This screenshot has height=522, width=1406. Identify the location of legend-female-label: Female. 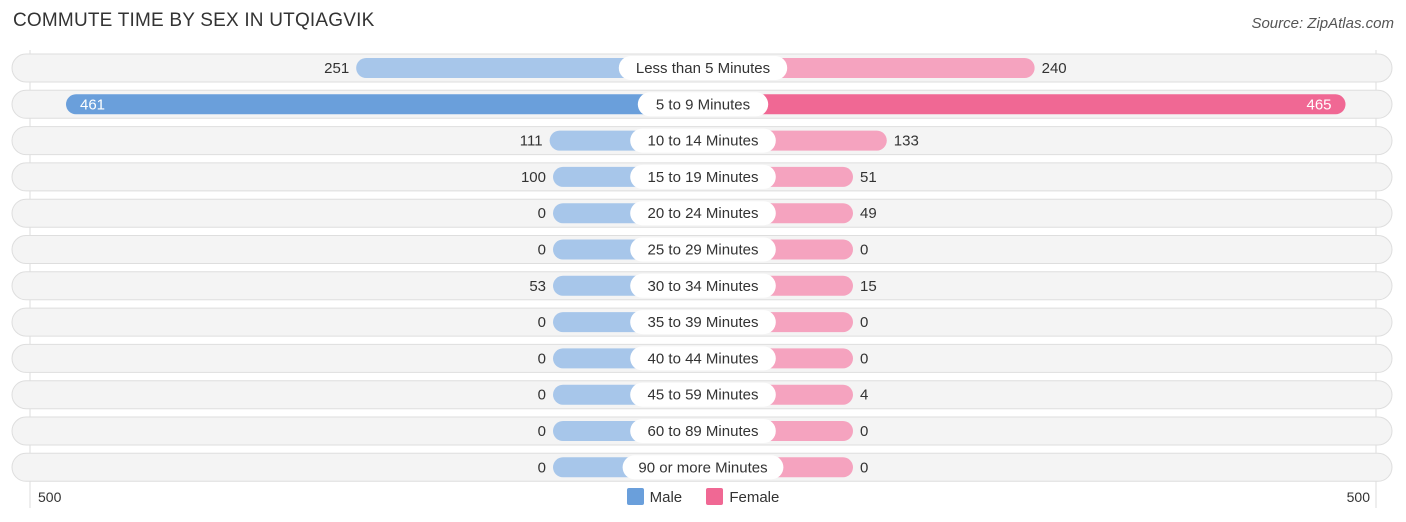
(754, 497).